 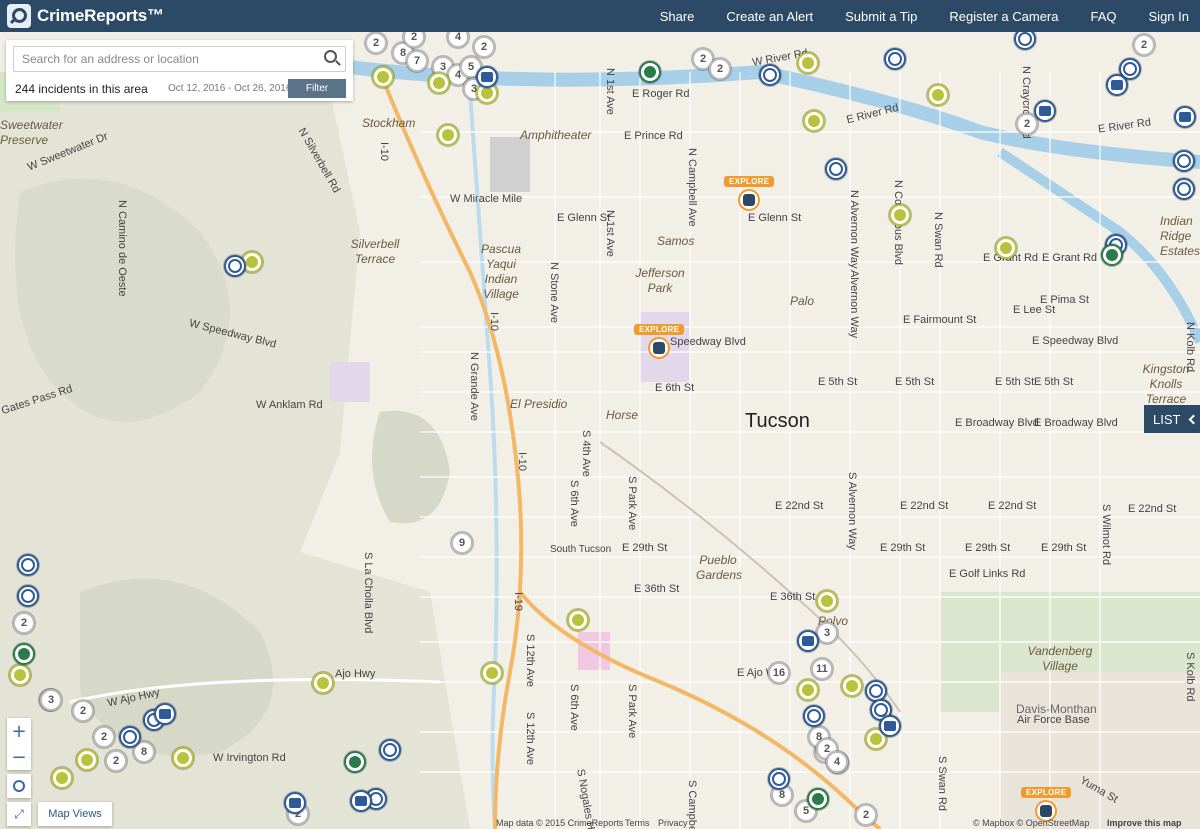 What do you see at coordinates (581, 549) in the screenshot?
I see `street-label: South Tucson` at bounding box center [581, 549].